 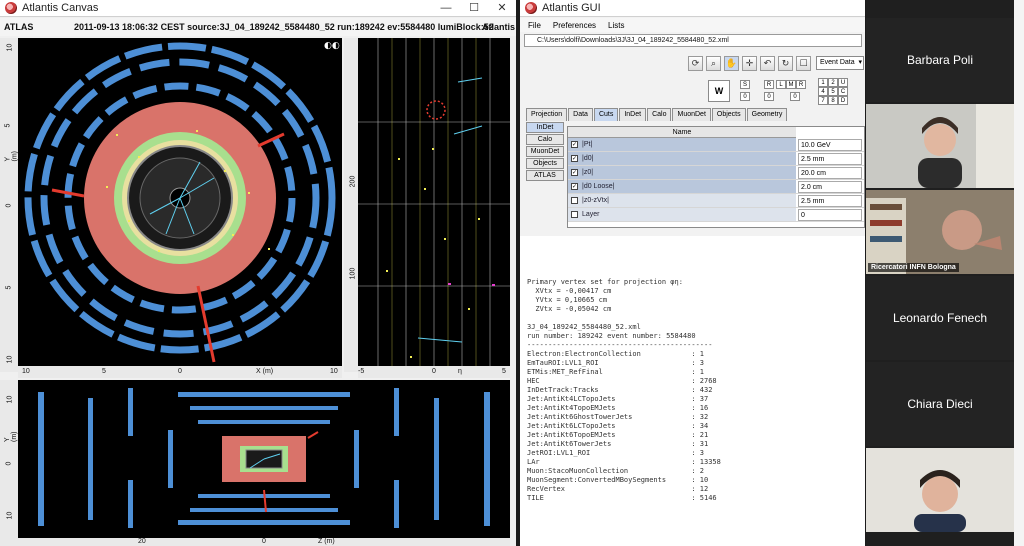 I want to click on output-line: Jet:AntiKt6TowerJets : 31, so click(x=618, y=444).